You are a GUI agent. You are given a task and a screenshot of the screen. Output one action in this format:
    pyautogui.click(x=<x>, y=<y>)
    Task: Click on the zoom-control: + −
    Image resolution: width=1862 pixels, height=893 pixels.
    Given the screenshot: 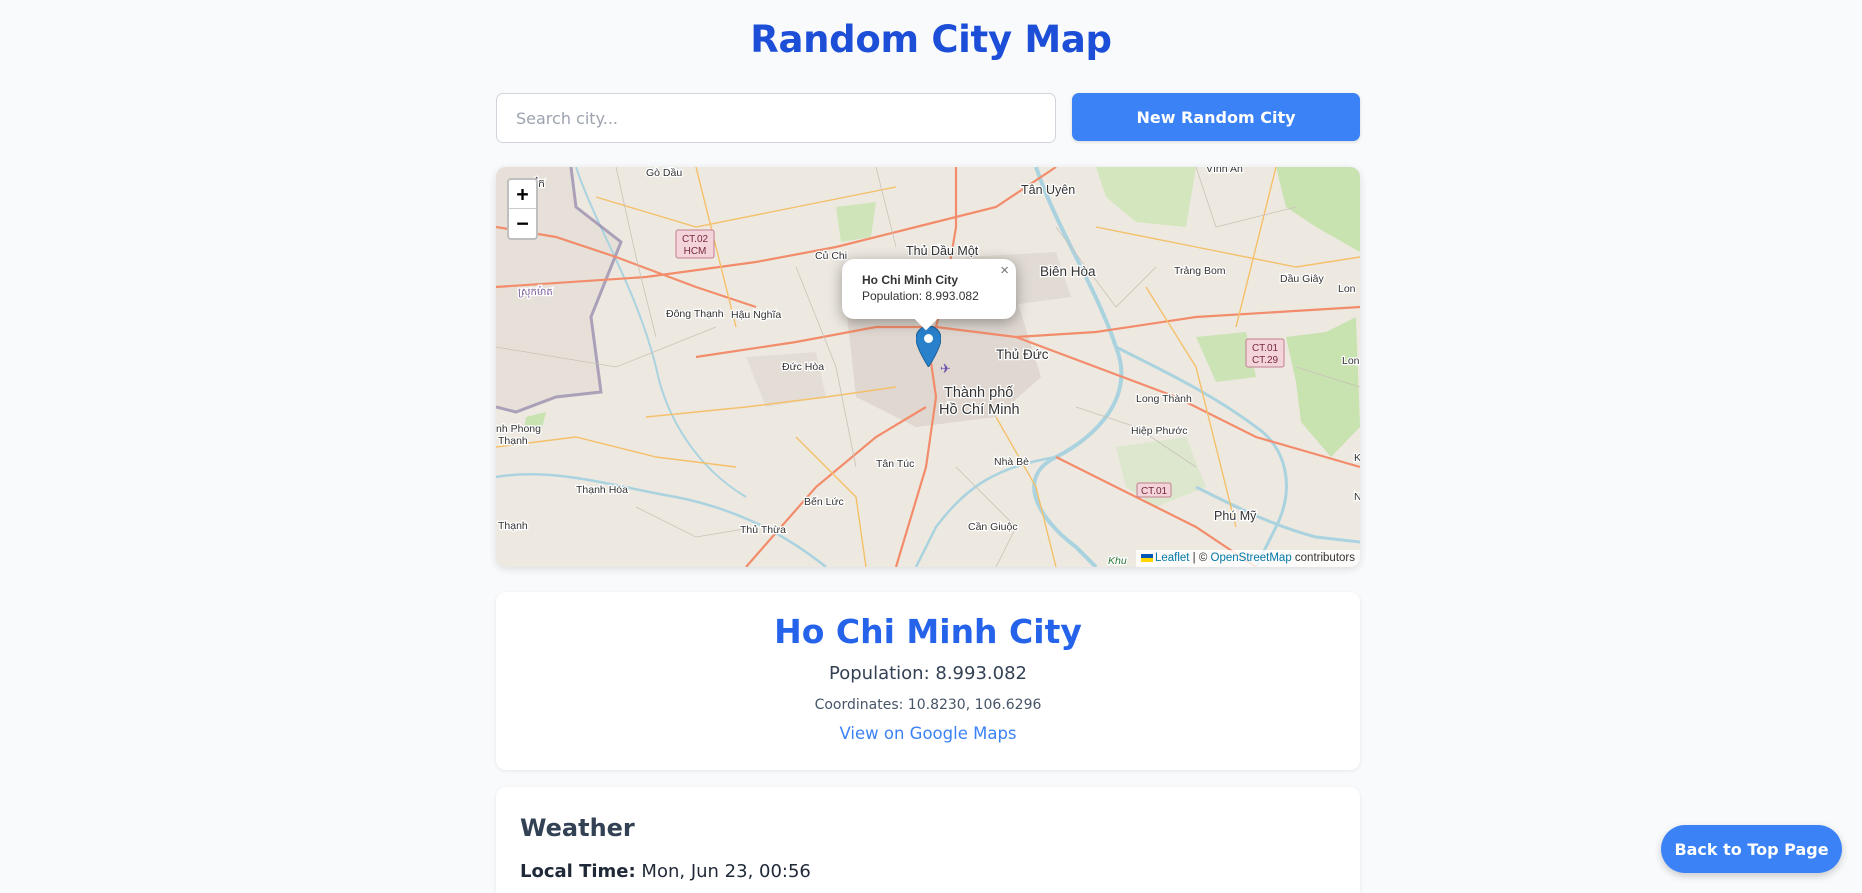 What is the action you would take?
    pyautogui.click(x=522, y=209)
    